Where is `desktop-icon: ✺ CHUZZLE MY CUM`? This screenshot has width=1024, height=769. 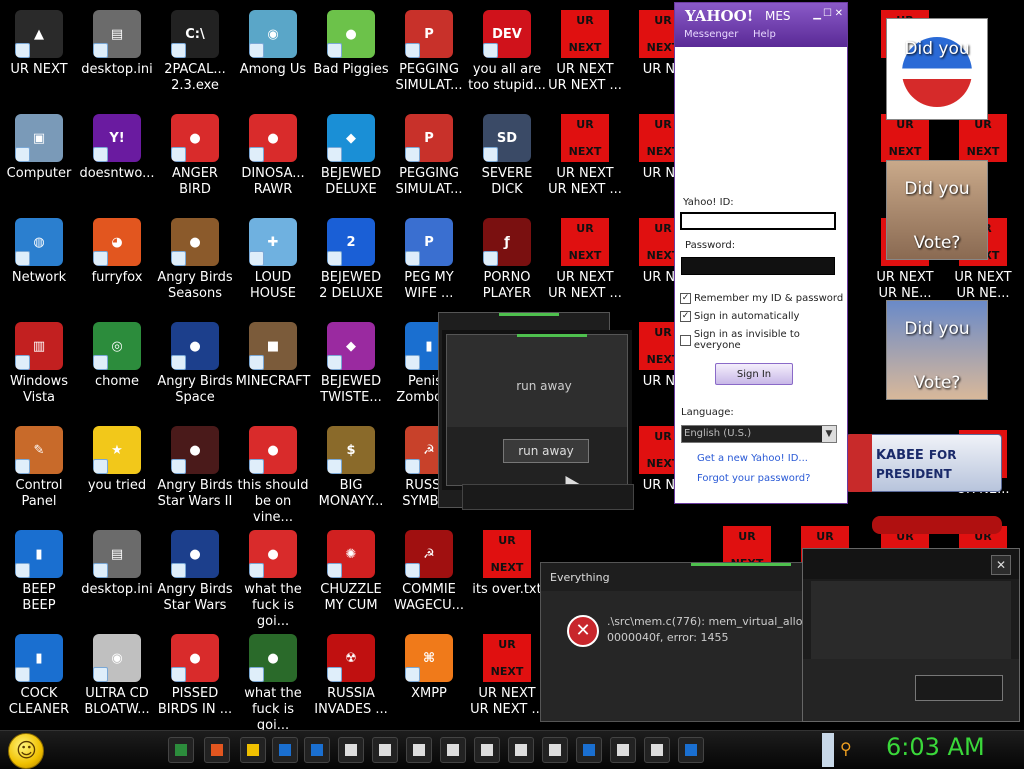 desktop-icon: ✺ CHUZZLE MY CUM is located at coordinates (351, 576).